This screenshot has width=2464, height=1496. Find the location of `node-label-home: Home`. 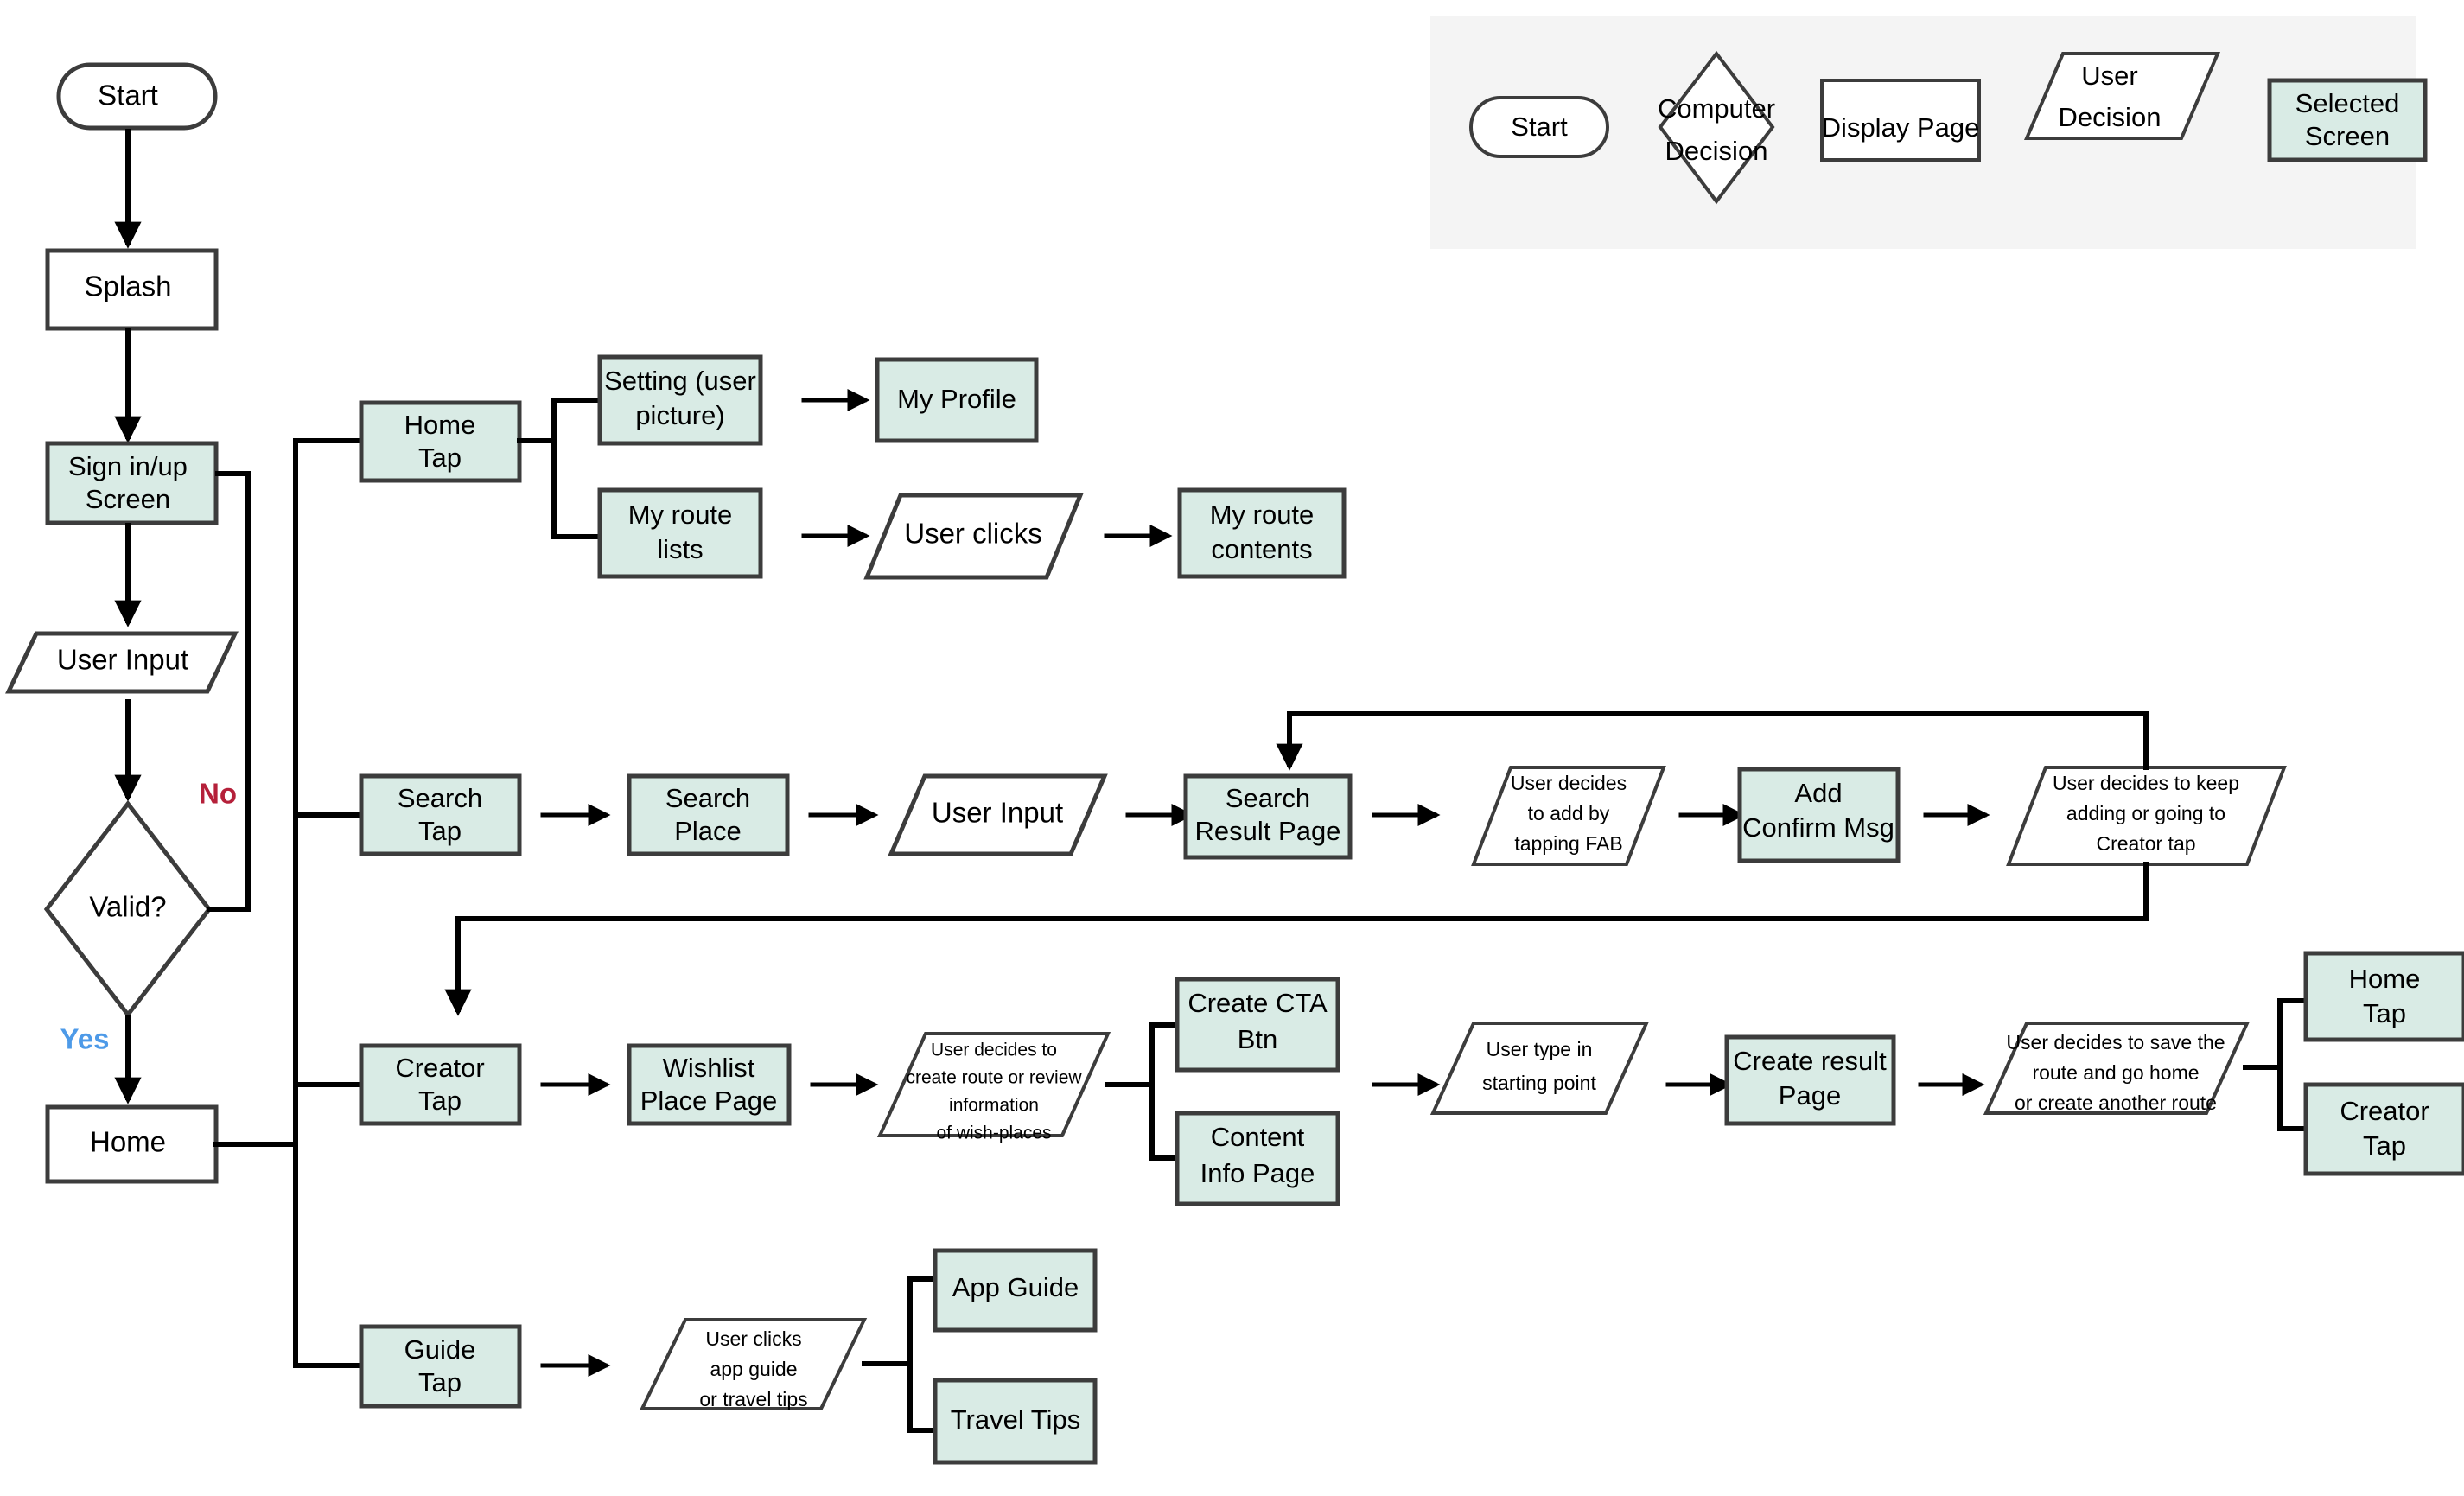

node-label-home: Home is located at coordinates (128, 1142).